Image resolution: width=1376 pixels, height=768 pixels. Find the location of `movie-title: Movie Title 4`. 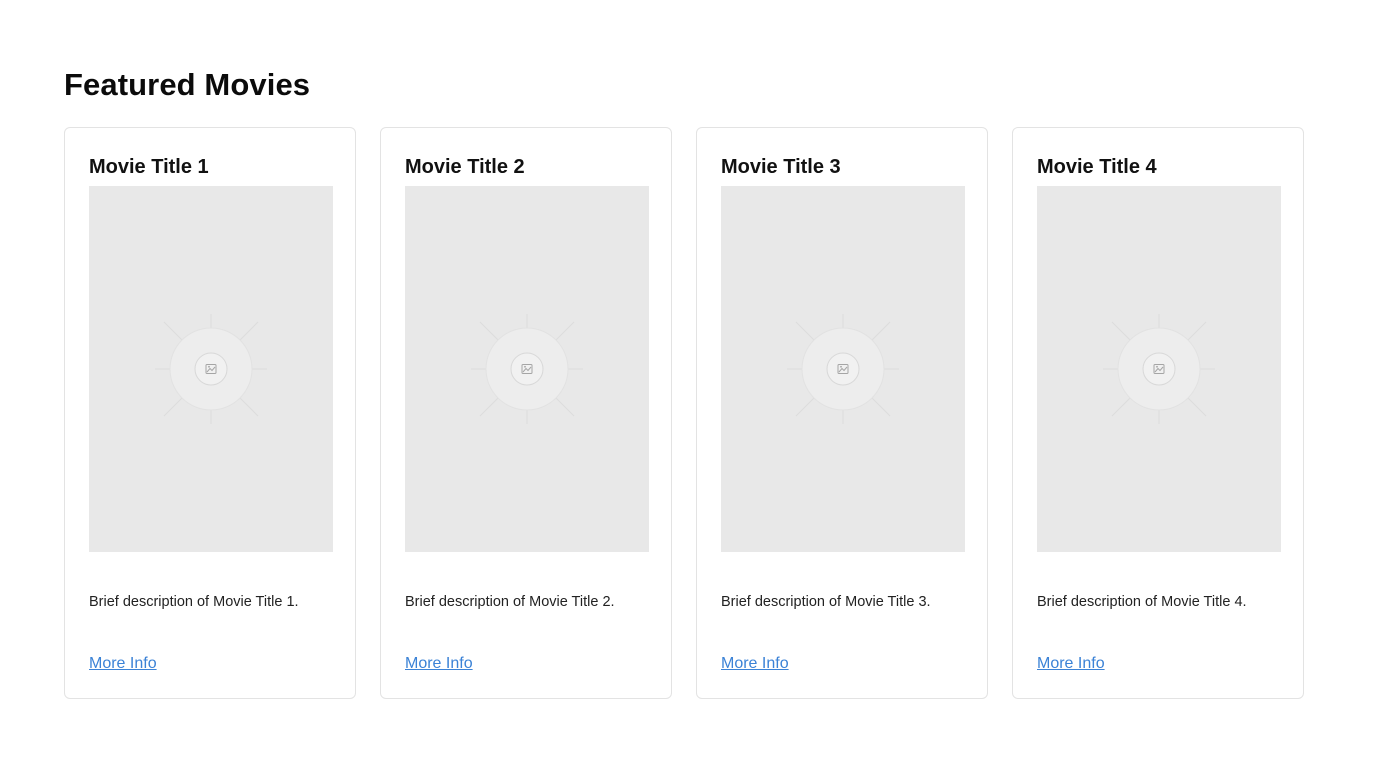

movie-title: Movie Title 4 is located at coordinates (1097, 167).